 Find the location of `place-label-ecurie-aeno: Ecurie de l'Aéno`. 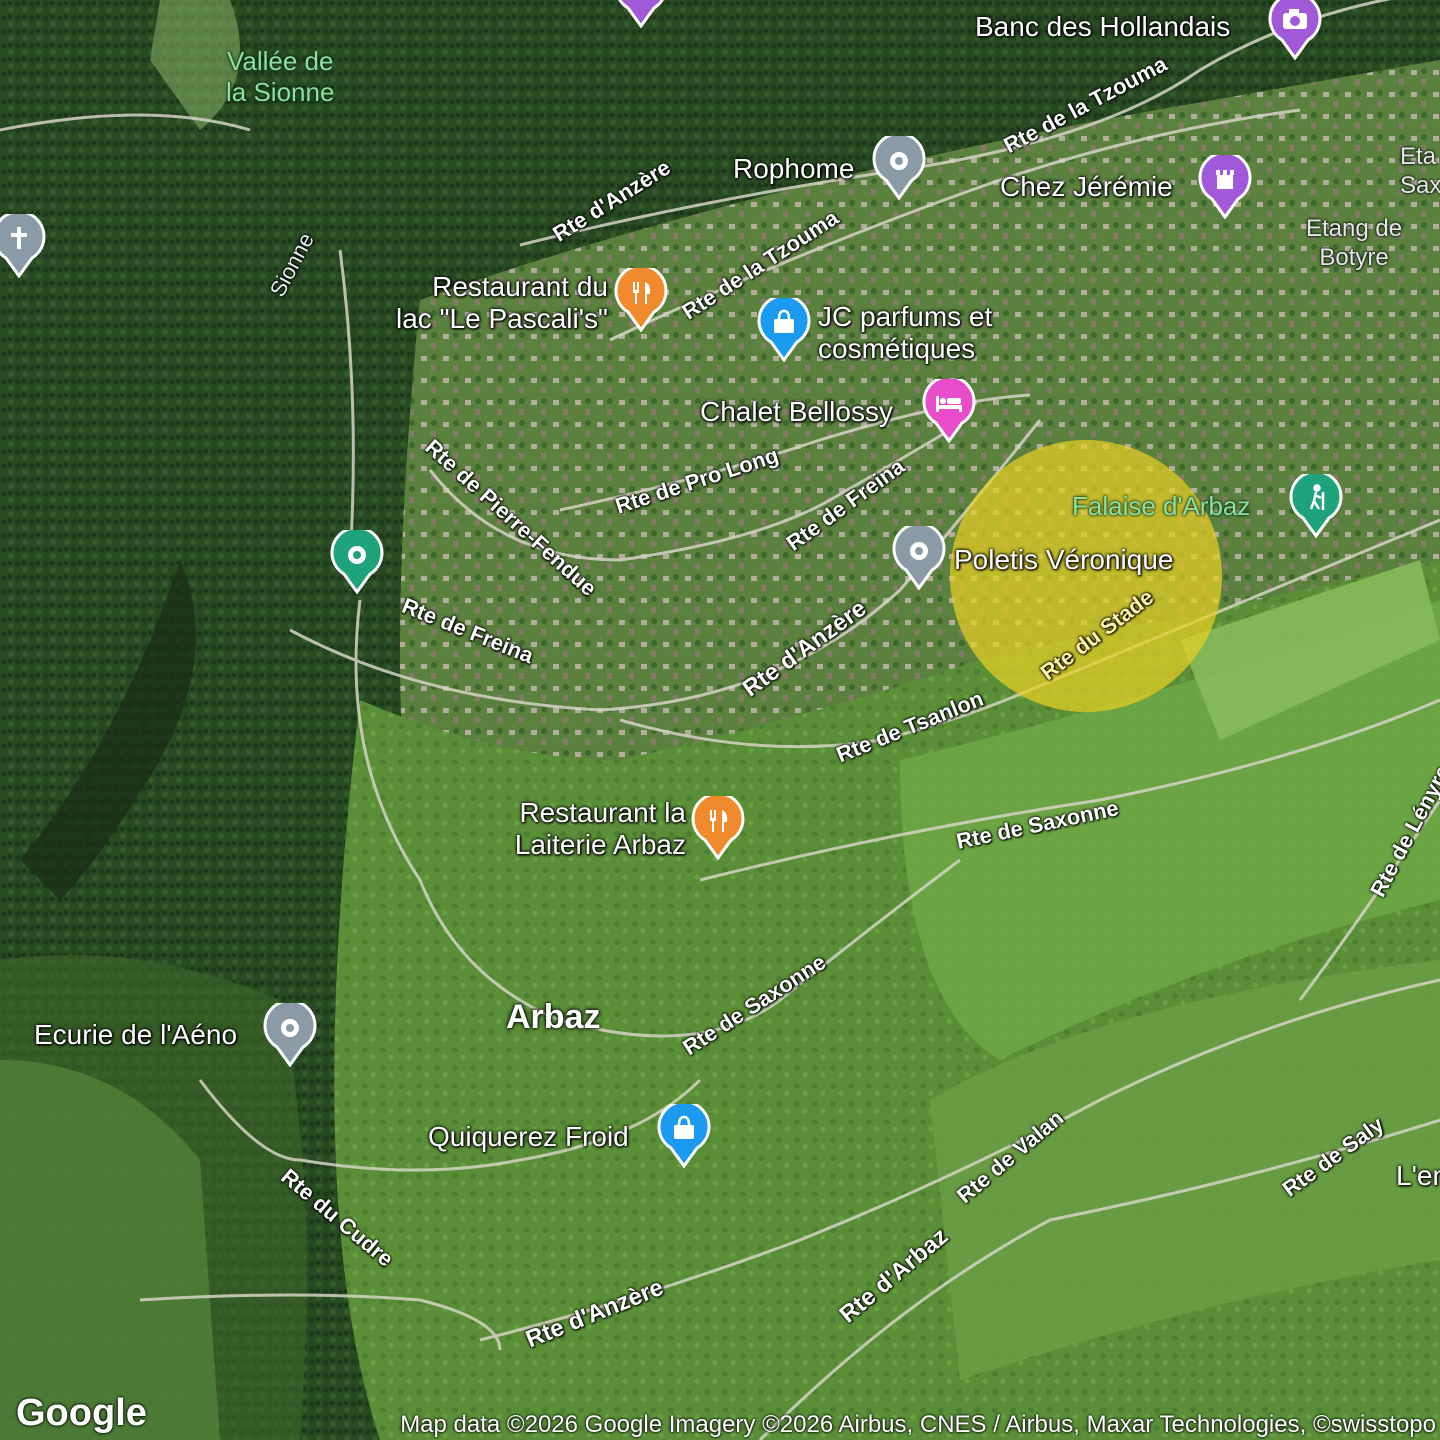

place-label-ecurie-aeno: Ecurie de l'Aéno is located at coordinates (135, 1035).